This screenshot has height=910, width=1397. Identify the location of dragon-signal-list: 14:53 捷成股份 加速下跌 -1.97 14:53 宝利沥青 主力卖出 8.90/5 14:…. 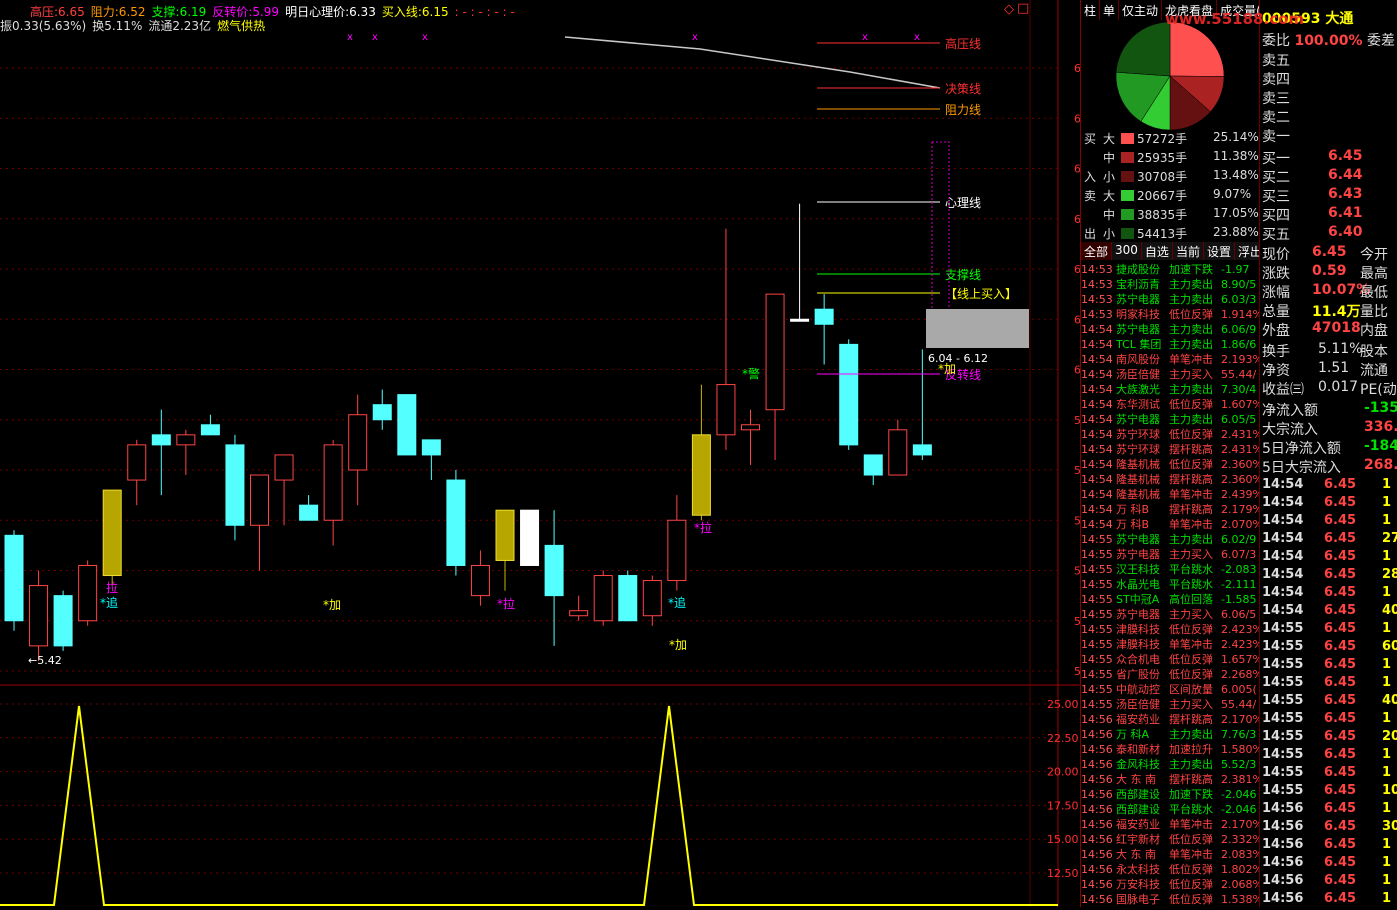
(1171, 584).